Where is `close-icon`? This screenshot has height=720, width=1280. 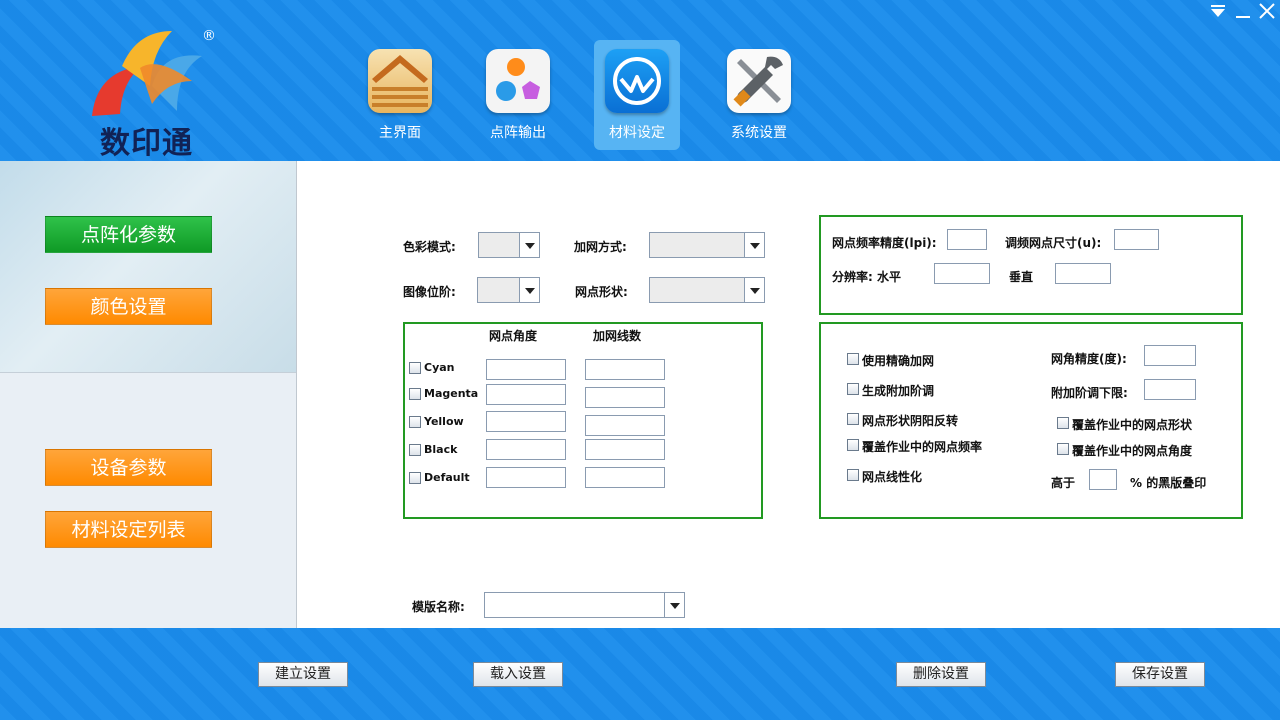
close-icon is located at coordinates (1267, 12).